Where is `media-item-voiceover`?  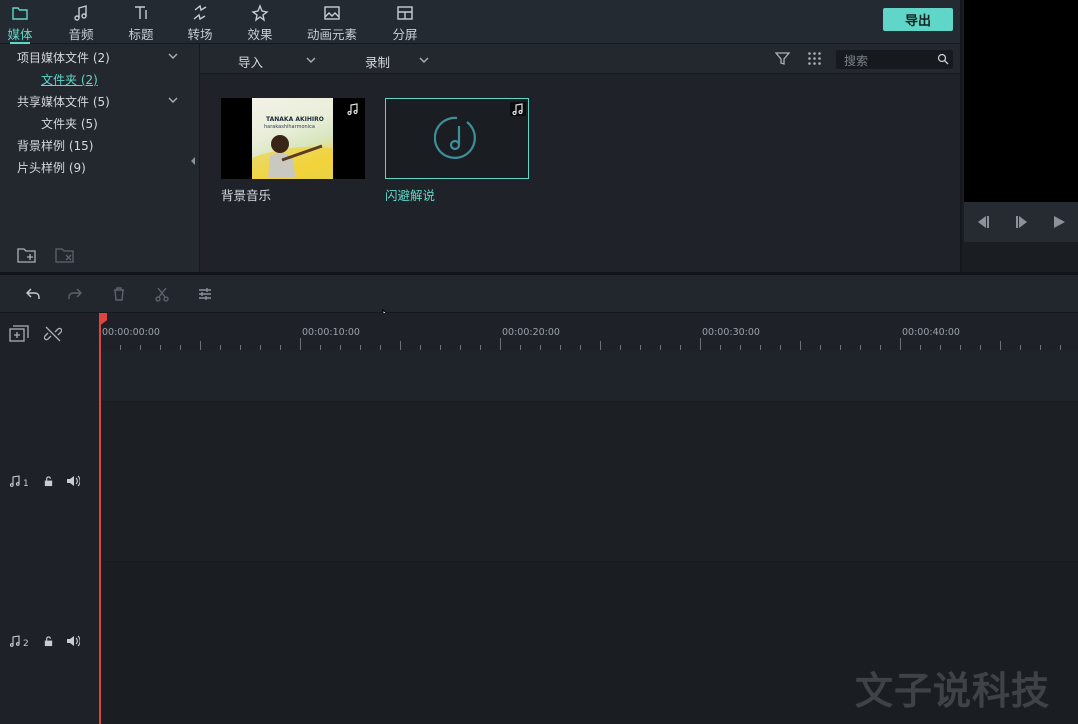
media-item-voiceover is located at coordinates (457, 138).